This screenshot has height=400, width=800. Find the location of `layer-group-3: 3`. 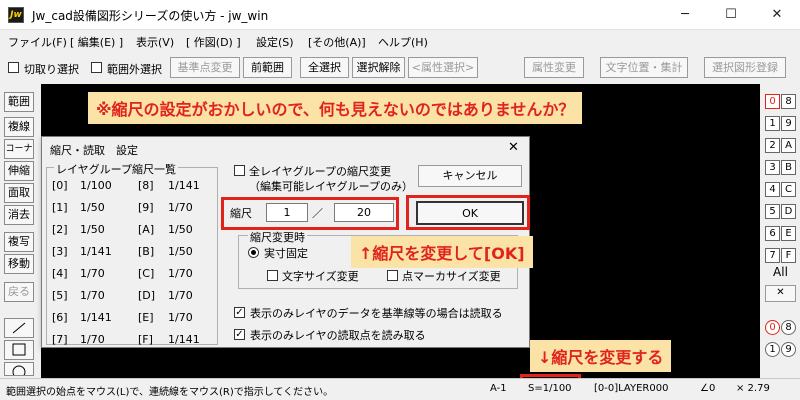

layer-group-3: 3 is located at coordinates (772, 167).